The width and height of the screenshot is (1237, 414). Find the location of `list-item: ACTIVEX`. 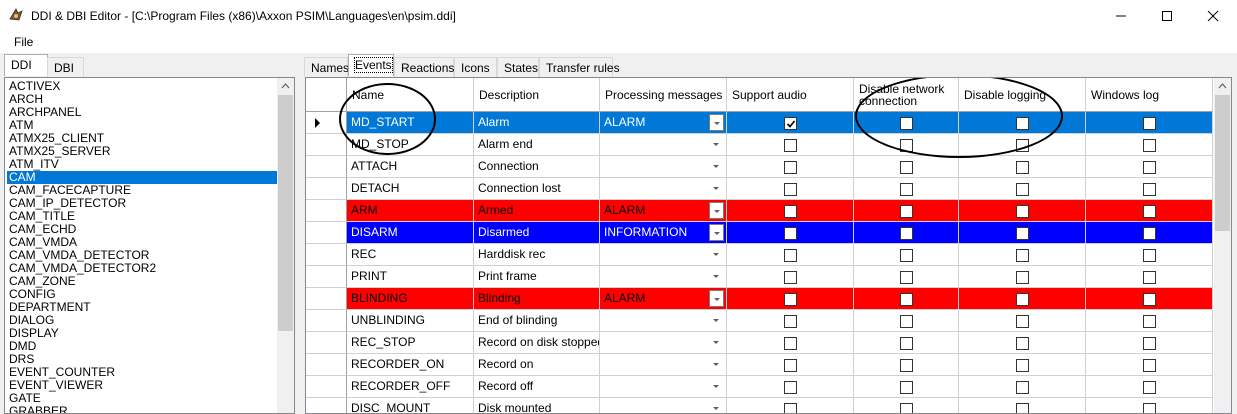

list-item: ACTIVEX is located at coordinates (143, 86).